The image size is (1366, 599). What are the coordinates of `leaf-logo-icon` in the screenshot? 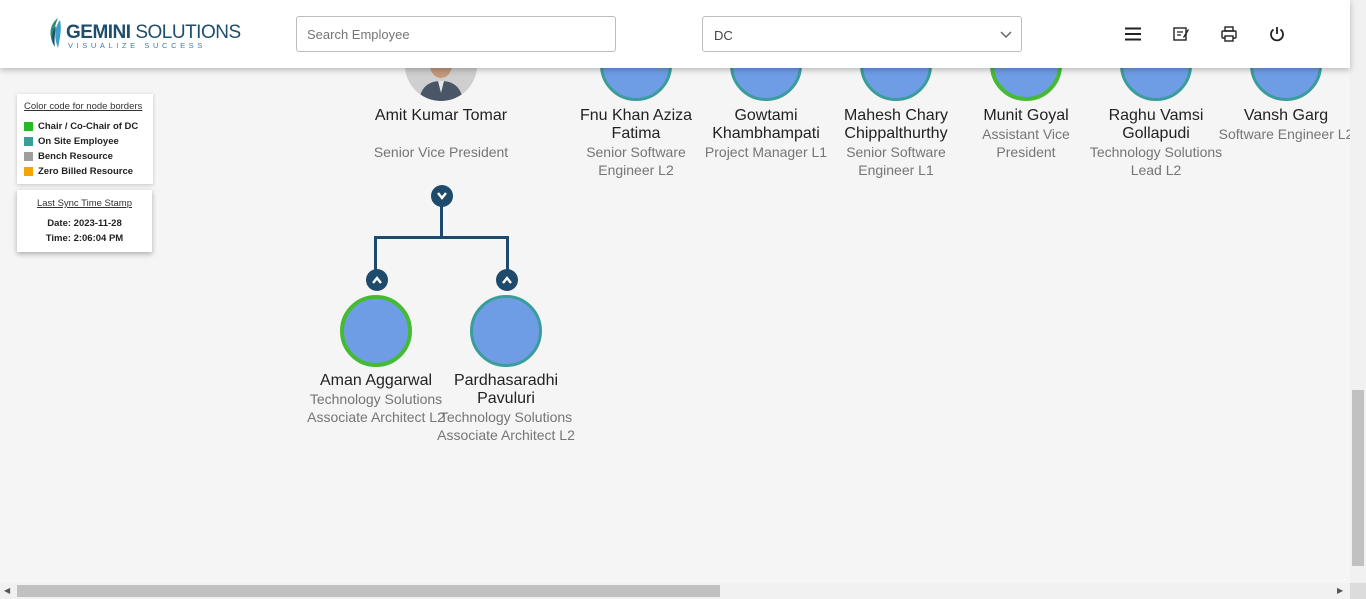 It's located at (55, 33).